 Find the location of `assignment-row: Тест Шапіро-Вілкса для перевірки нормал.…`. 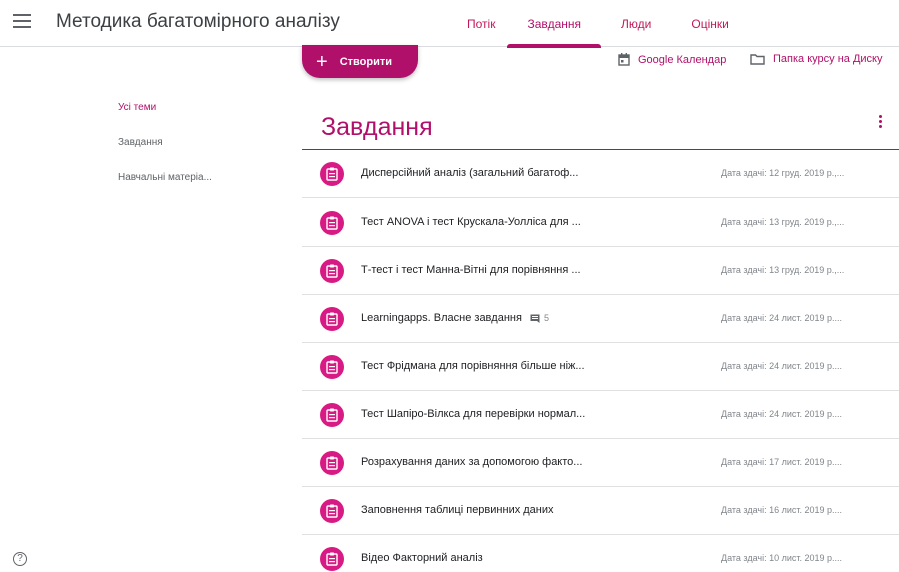

assignment-row: Тест Шапіро-Вілкса для перевірки нормал.… is located at coordinates (600, 415).